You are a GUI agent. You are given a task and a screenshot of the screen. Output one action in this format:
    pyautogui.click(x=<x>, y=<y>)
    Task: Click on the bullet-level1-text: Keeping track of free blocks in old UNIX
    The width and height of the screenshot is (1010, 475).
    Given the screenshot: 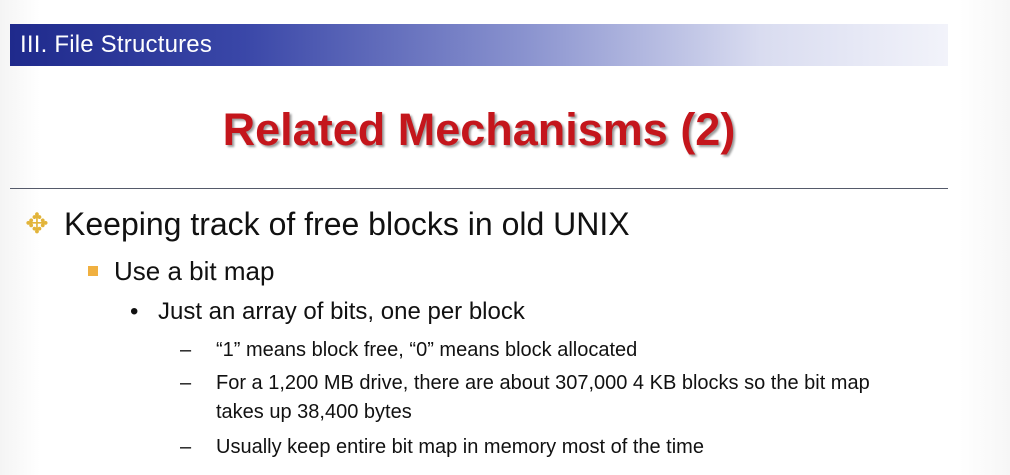 What is the action you would take?
    pyautogui.click(x=347, y=223)
    